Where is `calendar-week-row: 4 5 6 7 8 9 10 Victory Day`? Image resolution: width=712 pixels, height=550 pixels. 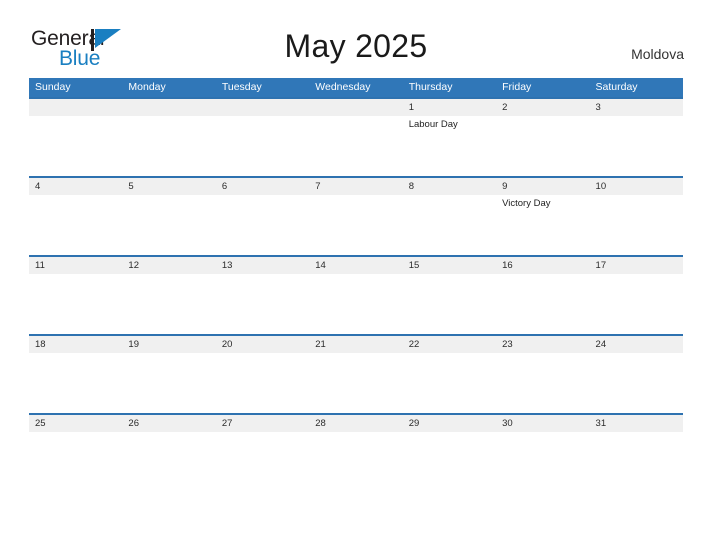
calendar-week-row: 4 5 6 7 8 9 10 Victory Day is located at coordinates (356, 215).